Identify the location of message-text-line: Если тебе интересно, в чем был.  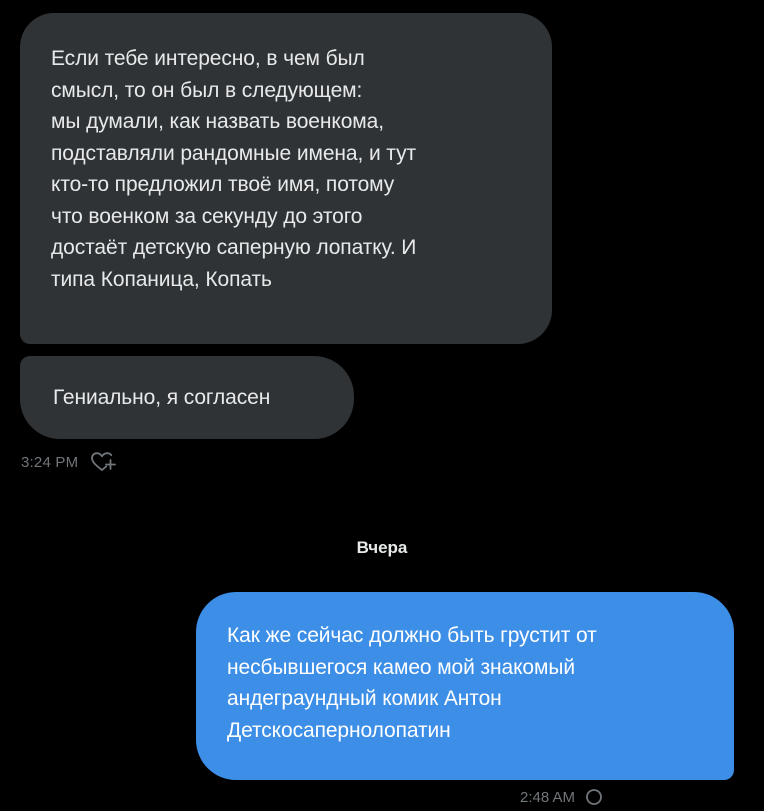
(208, 58).